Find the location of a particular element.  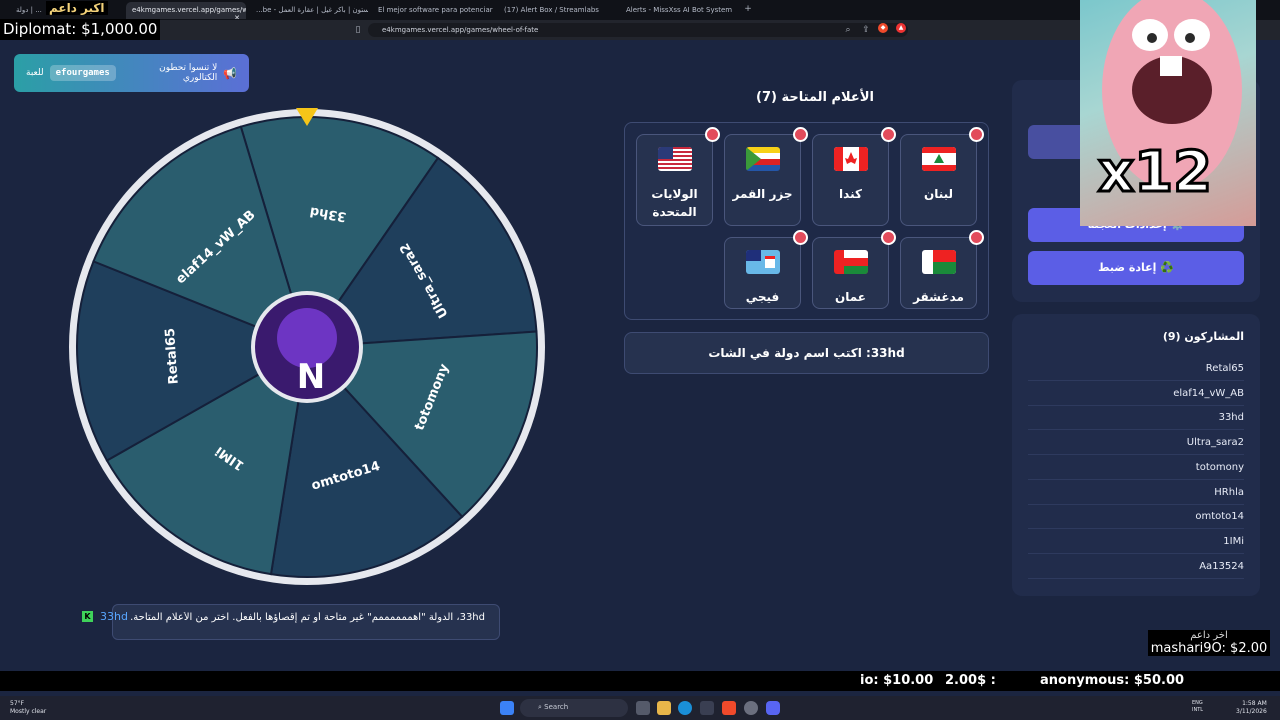

diplomat-amount: Diplomat: $1,000.00 is located at coordinates (80, 29).